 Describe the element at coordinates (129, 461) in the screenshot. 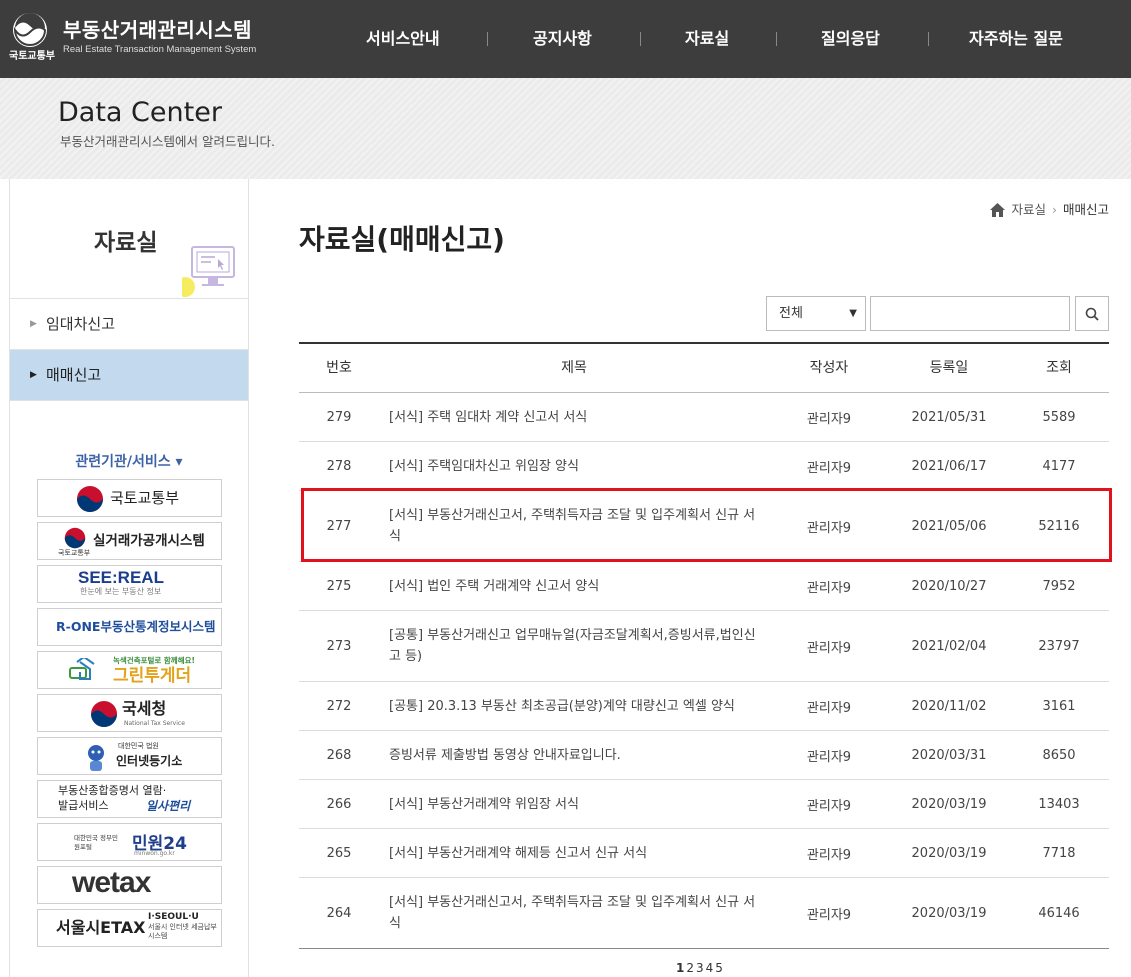

I see `related-services-title: 관련기관/서비스 ▾` at that location.